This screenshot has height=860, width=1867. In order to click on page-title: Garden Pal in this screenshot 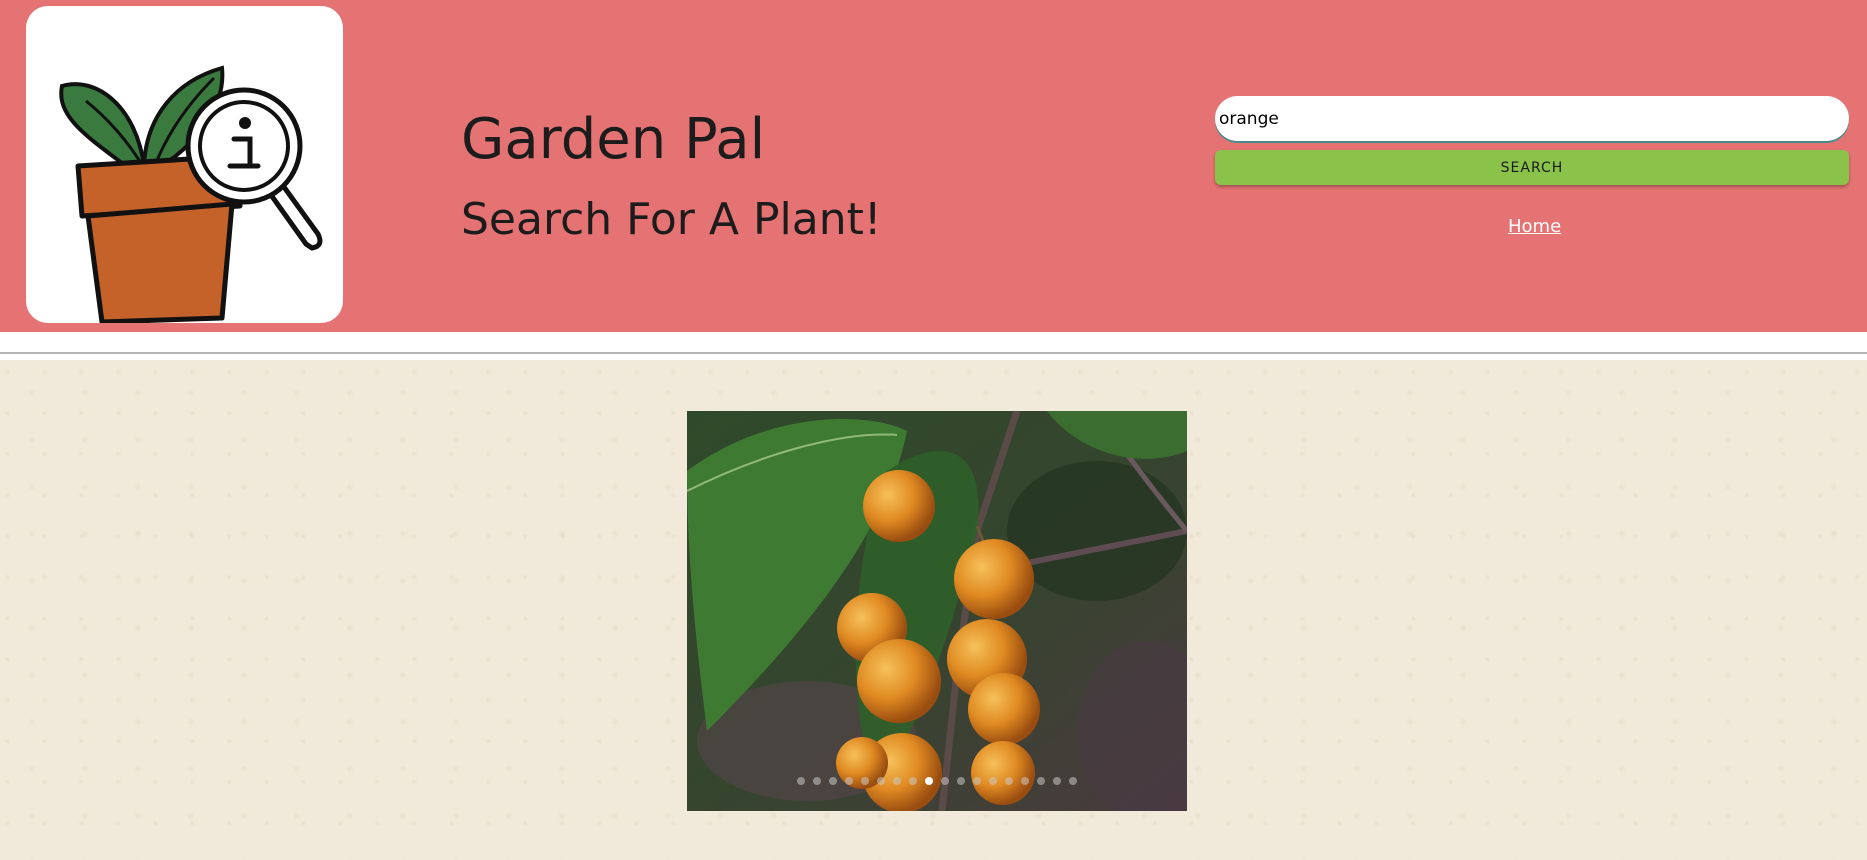, I will do `click(613, 139)`.